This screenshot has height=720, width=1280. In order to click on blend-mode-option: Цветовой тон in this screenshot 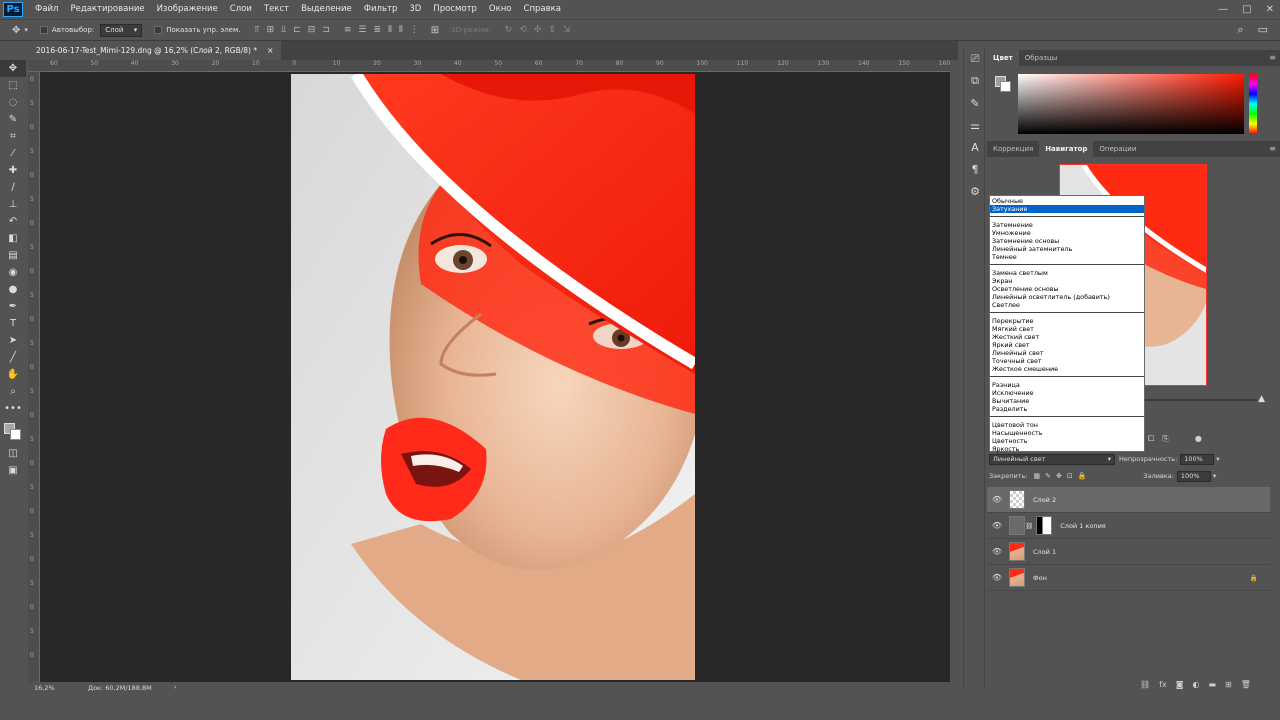, I will do `click(1067, 425)`.